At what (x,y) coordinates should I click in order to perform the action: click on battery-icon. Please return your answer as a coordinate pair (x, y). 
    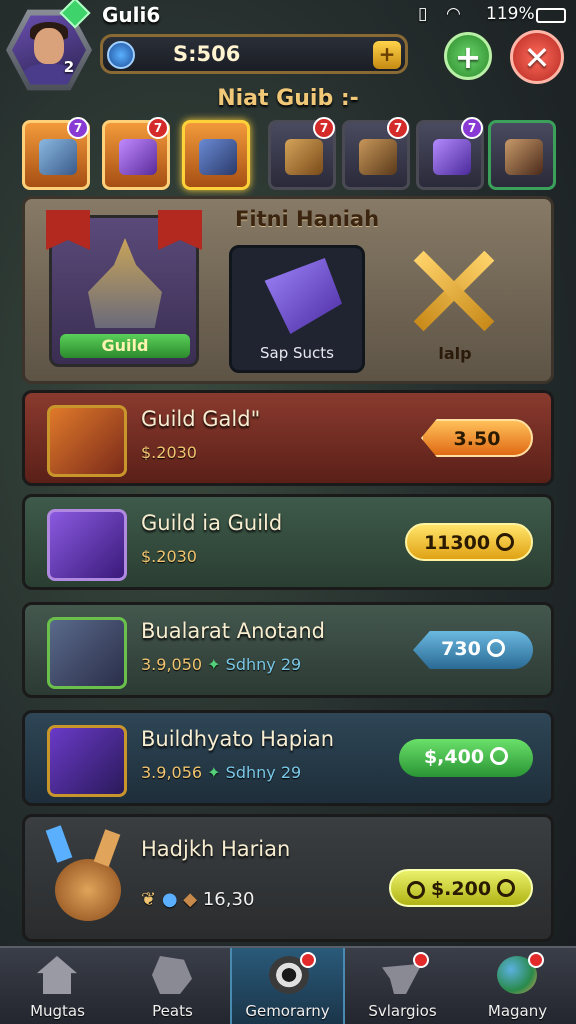
    Looking at the image, I should click on (551, 15).